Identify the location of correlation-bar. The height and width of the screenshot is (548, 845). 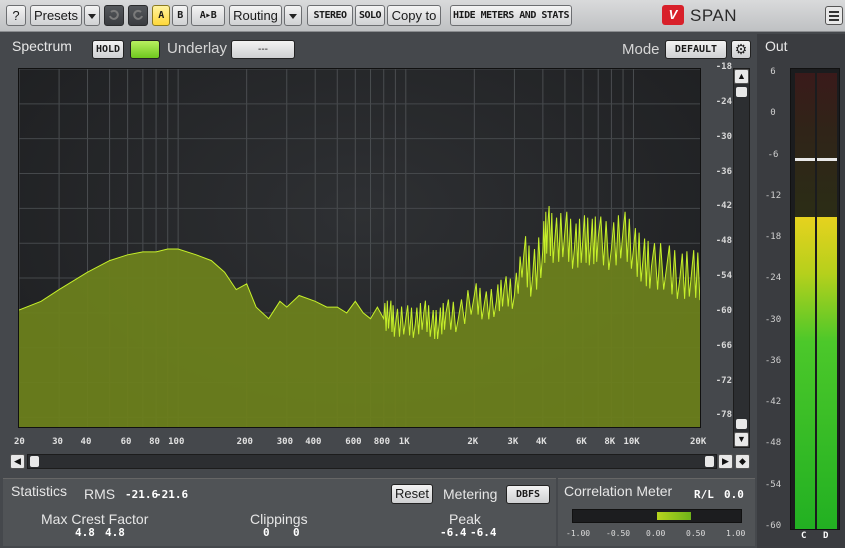
(674, 516).